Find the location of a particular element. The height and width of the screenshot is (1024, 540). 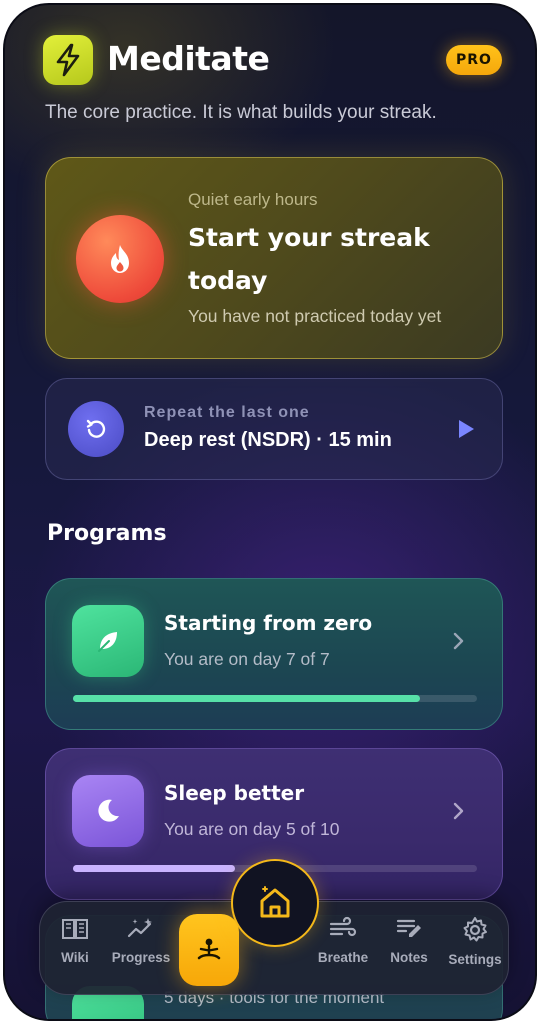

nav-item-progress: Progress is located at coordinates (141, 951).